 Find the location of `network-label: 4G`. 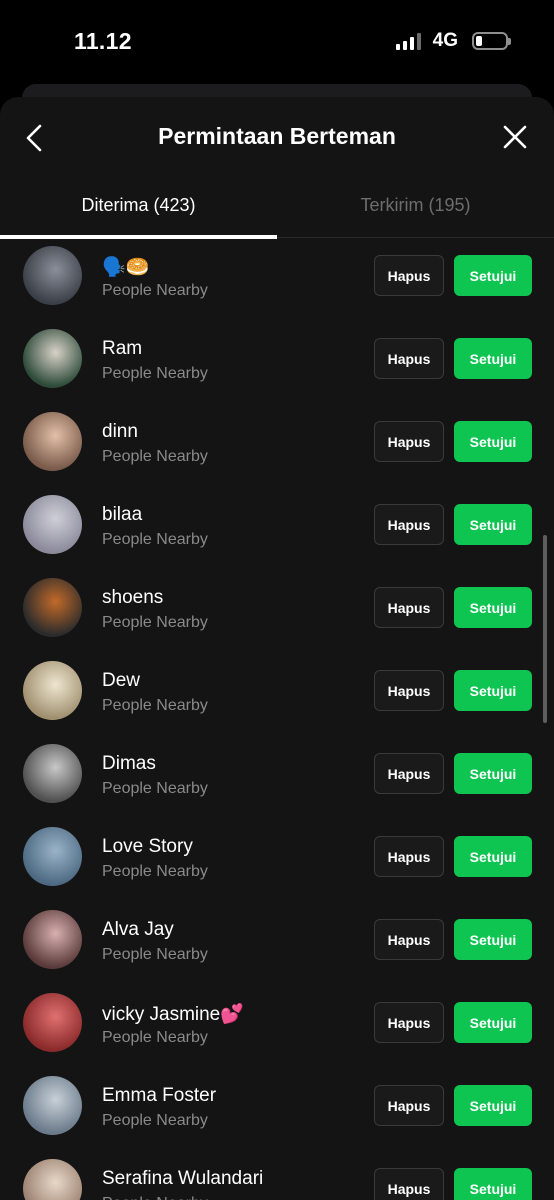

network-label: 4G is located at coordinates (445, 40).